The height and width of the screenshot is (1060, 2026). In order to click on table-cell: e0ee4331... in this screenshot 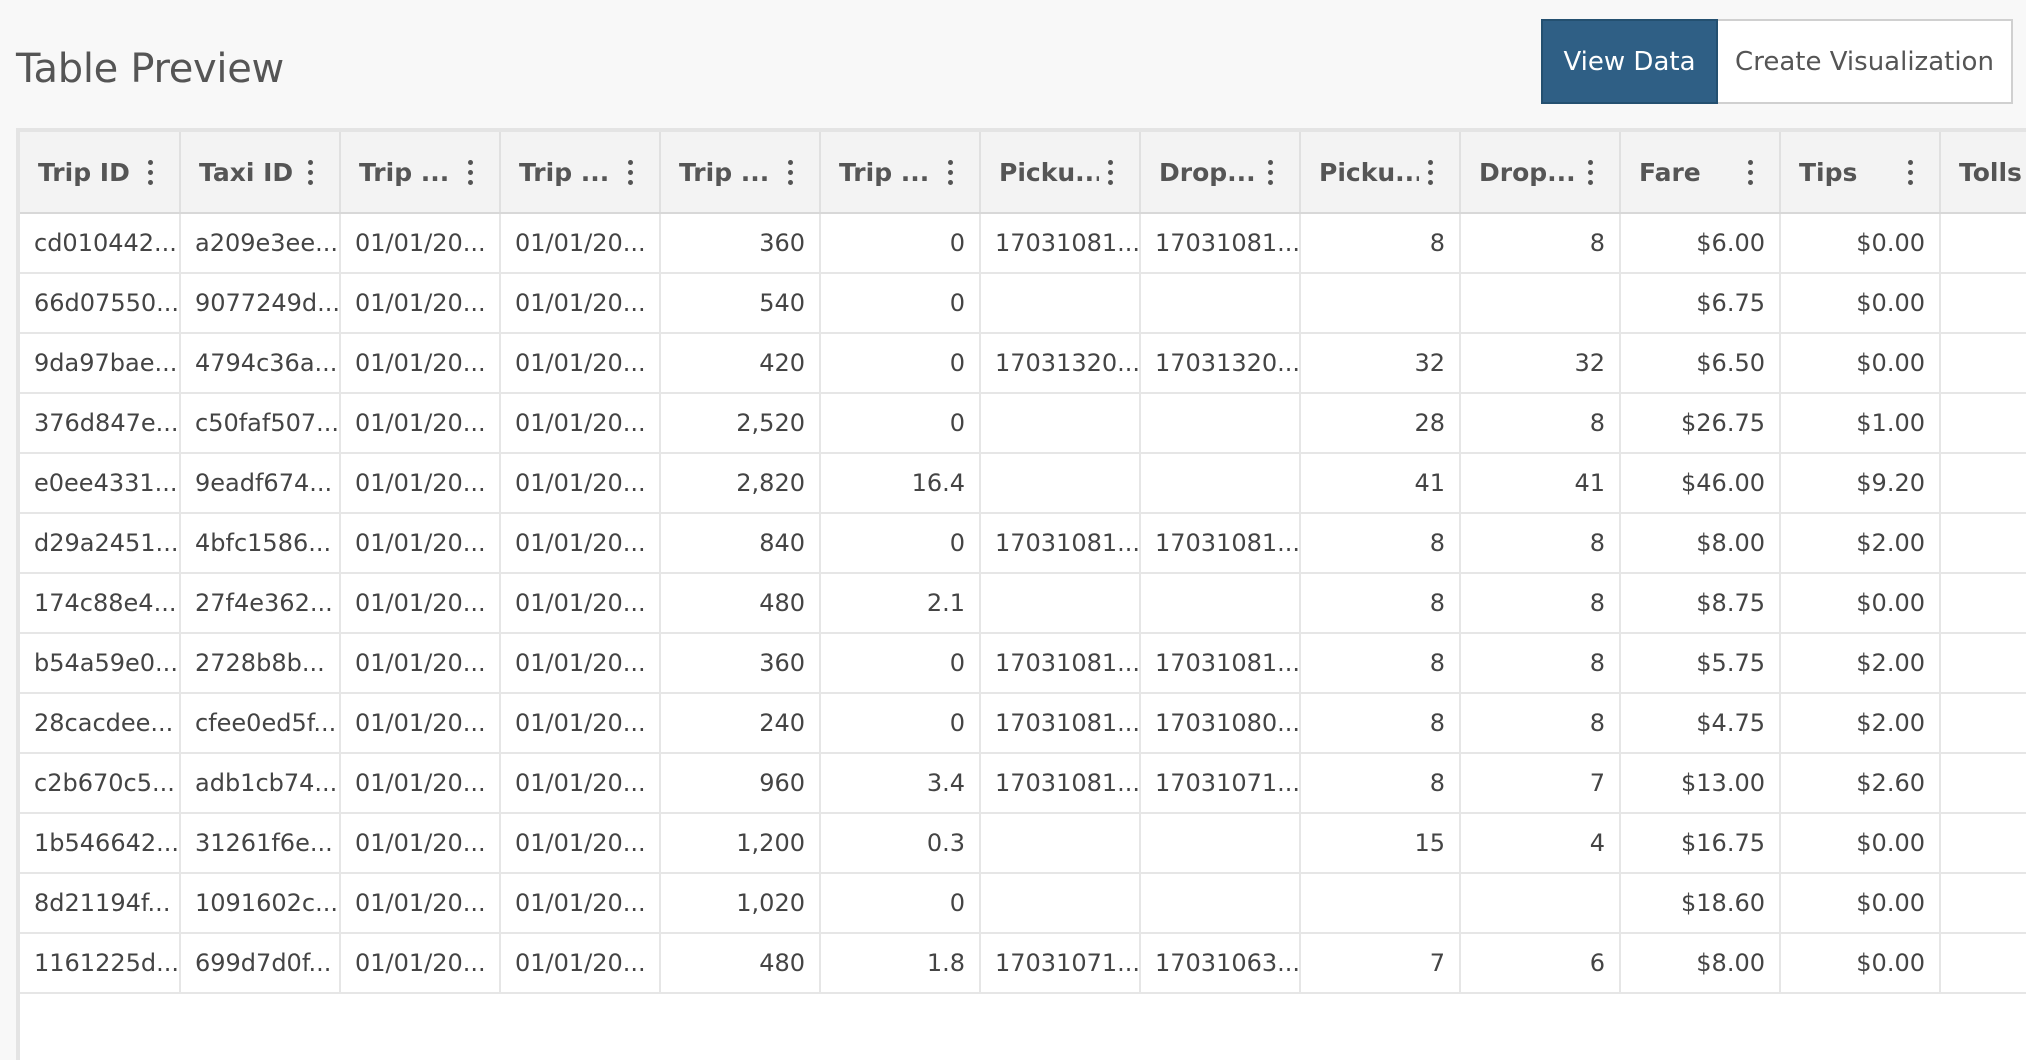, I will do `click(100, 483)`.